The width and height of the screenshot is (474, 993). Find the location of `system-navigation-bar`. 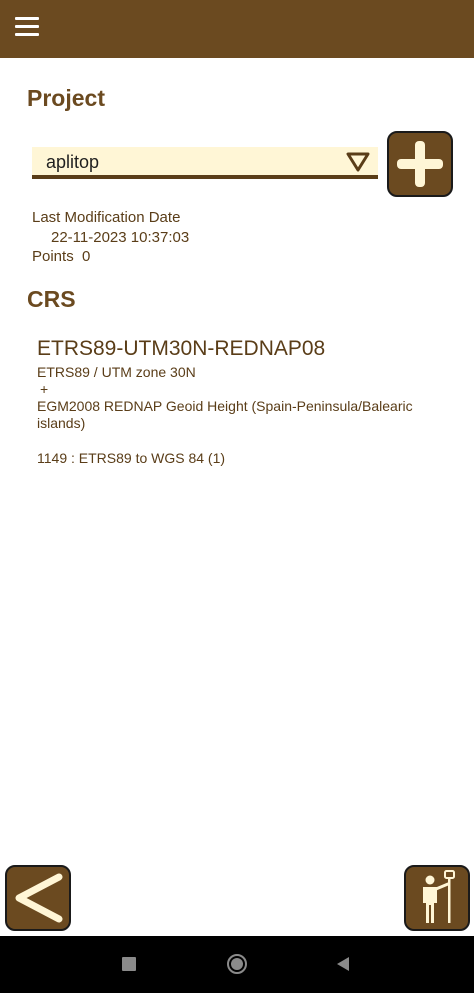

system-navigation-bar is located at coordinates (237, 964).